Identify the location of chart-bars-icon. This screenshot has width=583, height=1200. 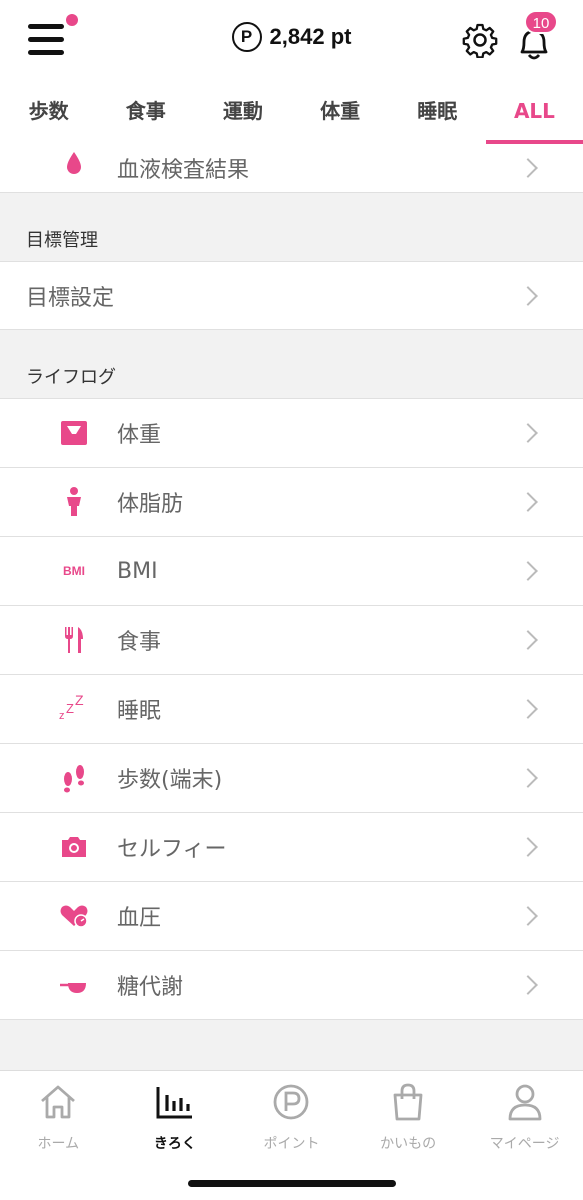
(174, 1103).